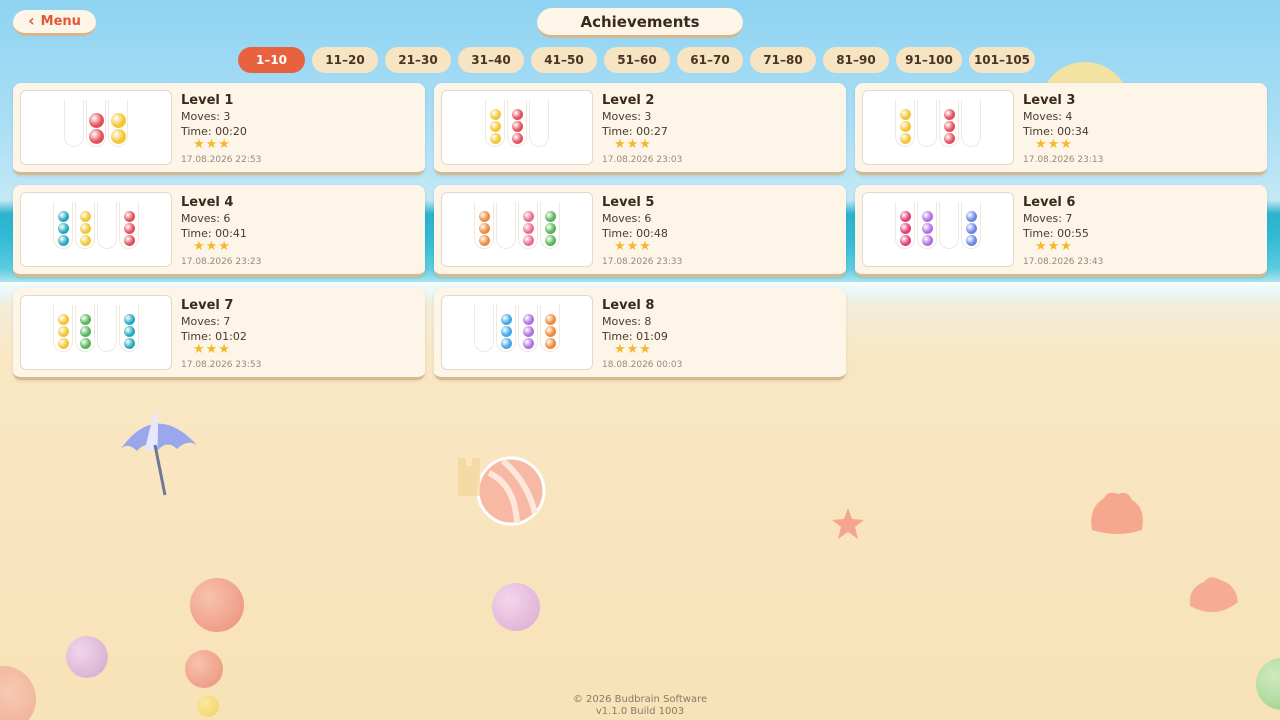 This screenshot has height=720, width=1280. I want to click on tab-1-10: 1–10, so click(271, 60).